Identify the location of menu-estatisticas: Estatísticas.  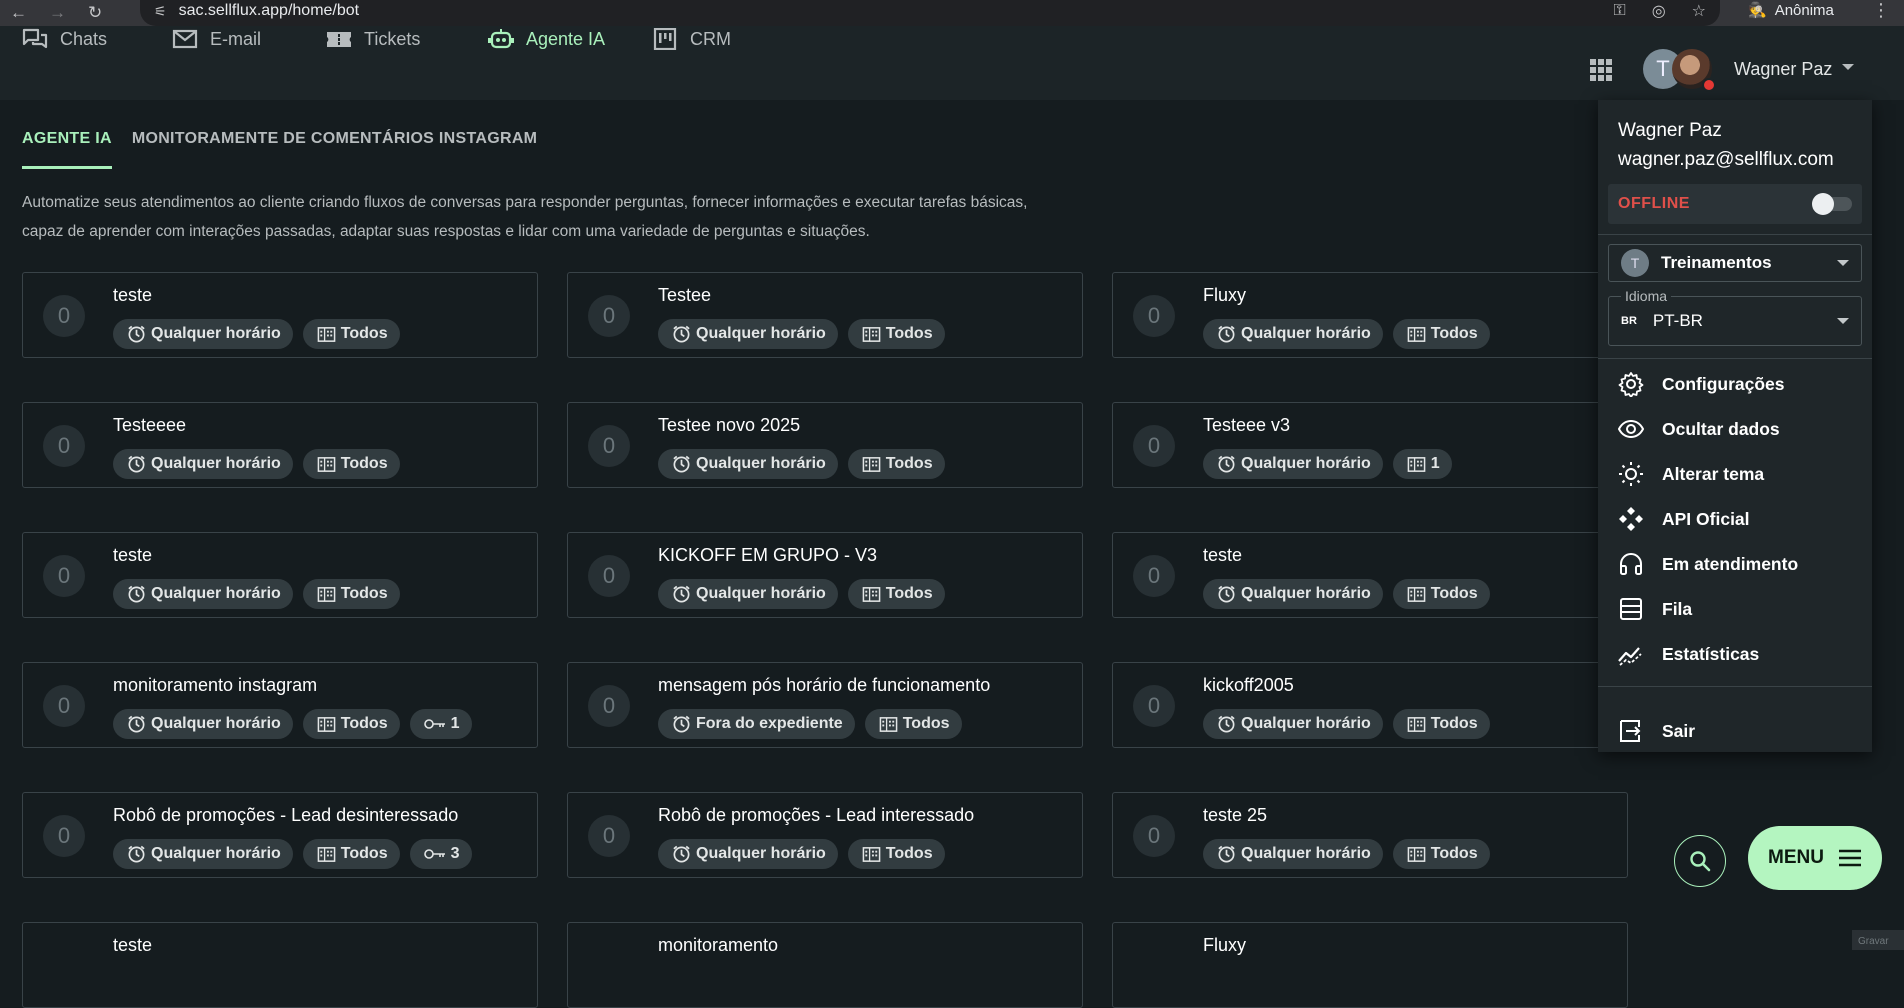
(1688, 654).